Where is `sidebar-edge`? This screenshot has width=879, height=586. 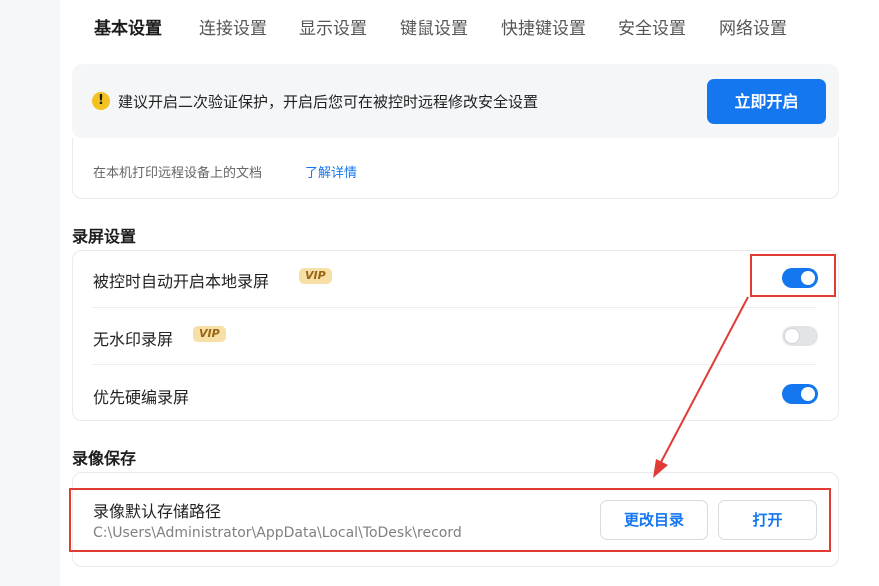
sidebar-edge is located at coordinates (30, 293).